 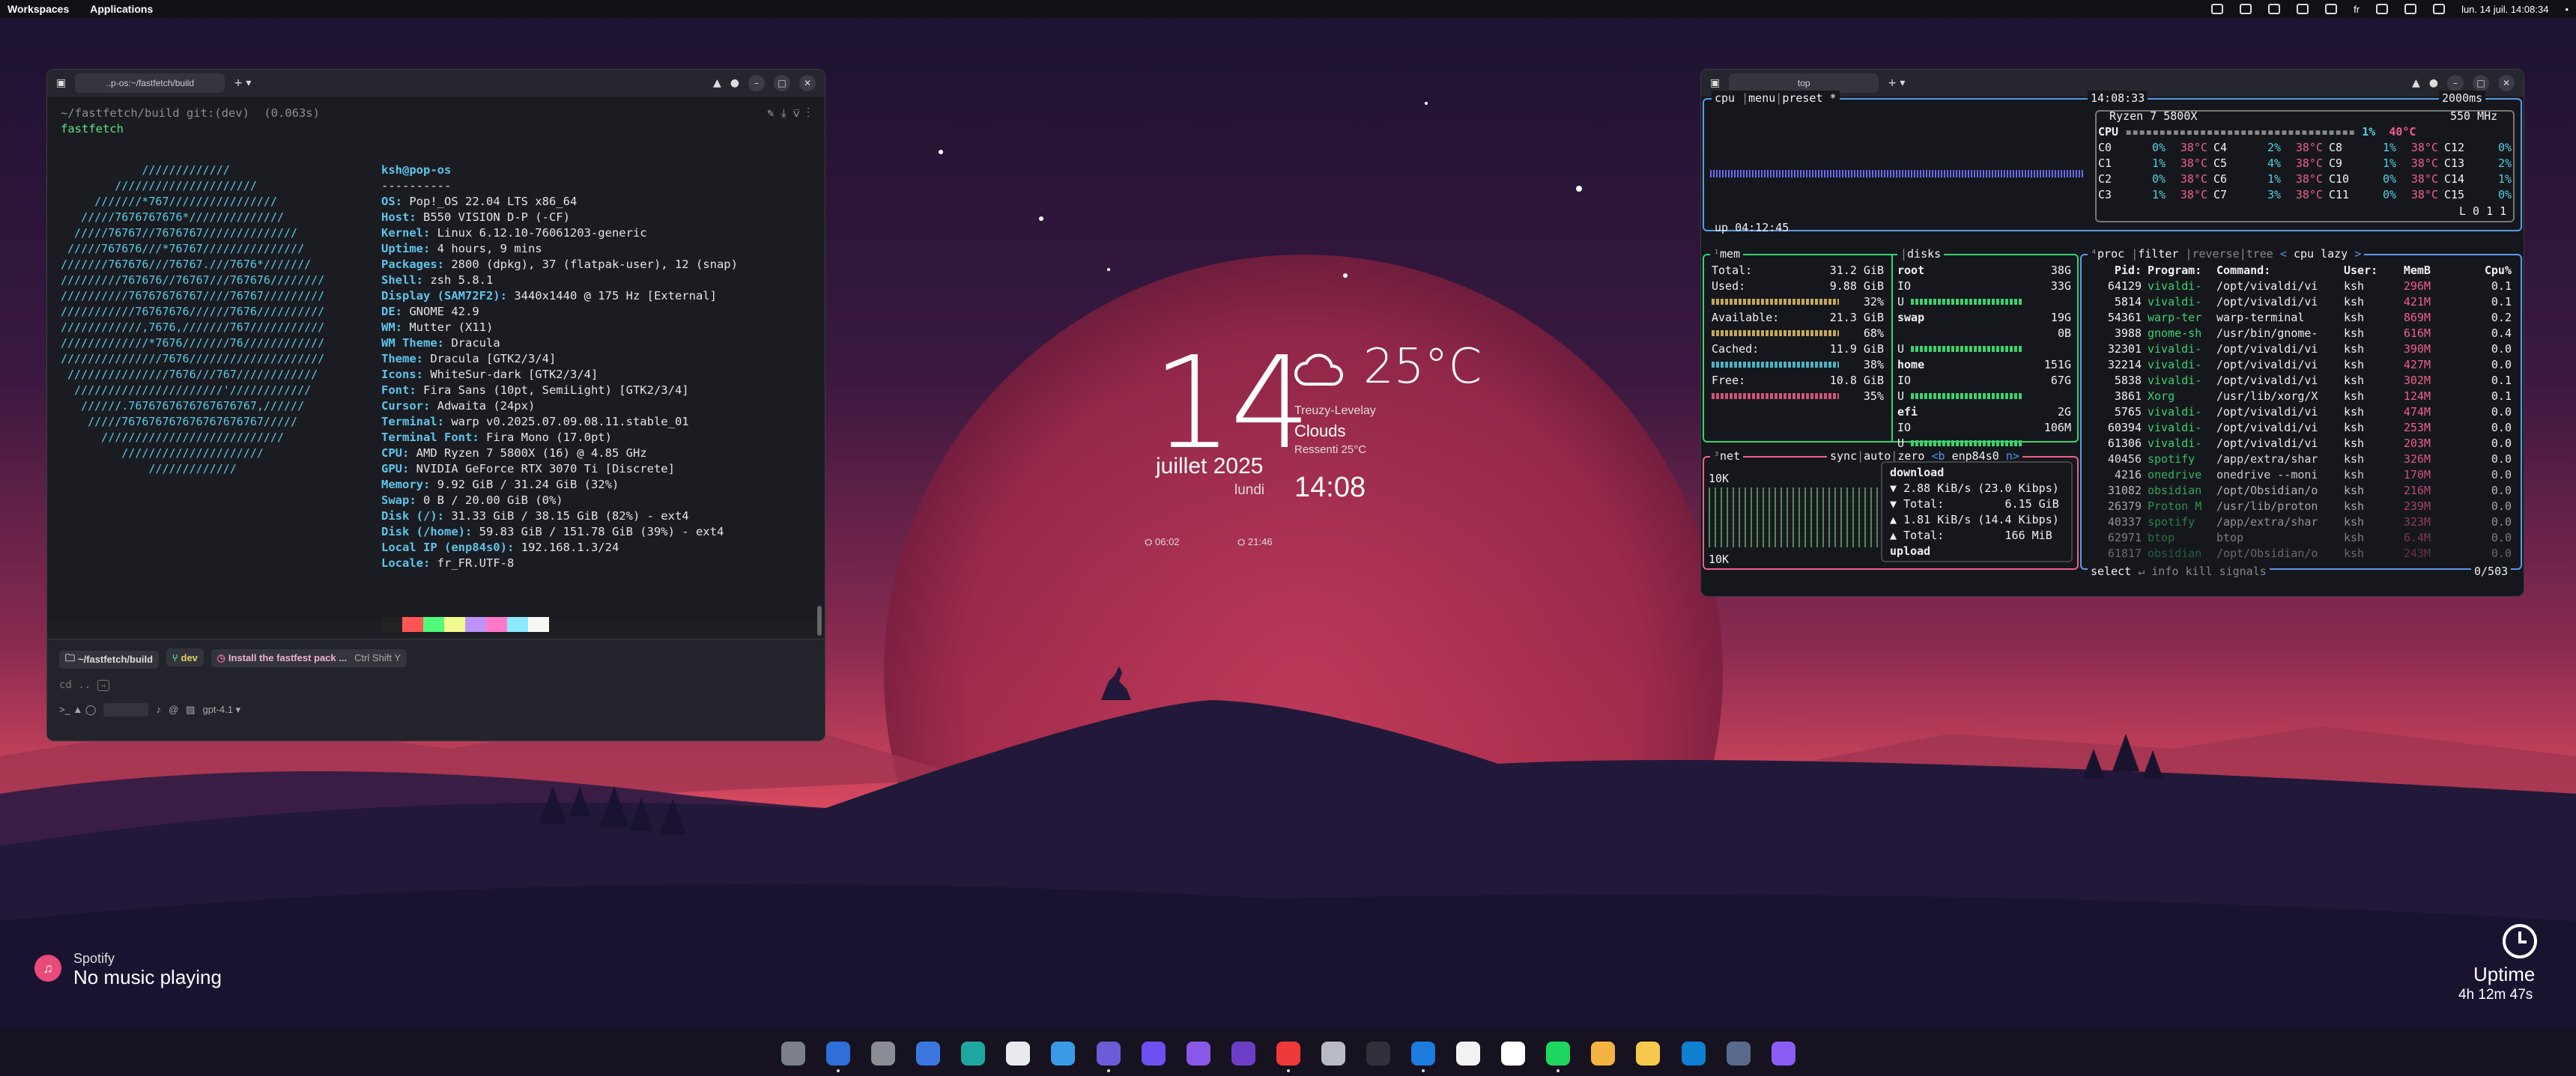 What do you see at coordinates (2115, 271) in the screenshot?
I see `process-column-header: Pid:` at bounding box center [2115, 271].